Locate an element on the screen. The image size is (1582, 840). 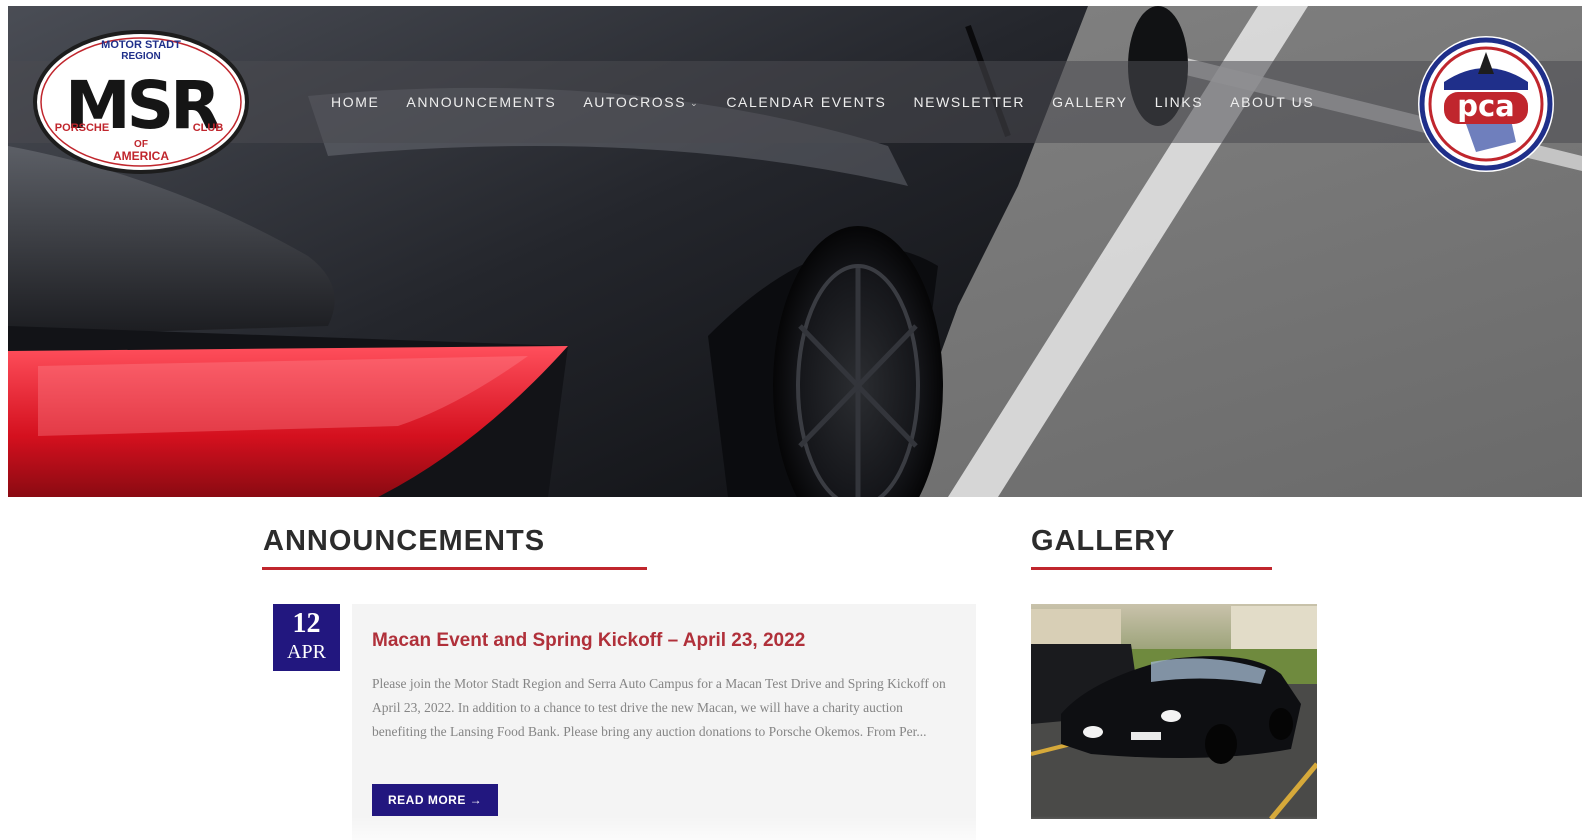
nav-item-gallery: GALLERY is located at coordinates (1090, 102).